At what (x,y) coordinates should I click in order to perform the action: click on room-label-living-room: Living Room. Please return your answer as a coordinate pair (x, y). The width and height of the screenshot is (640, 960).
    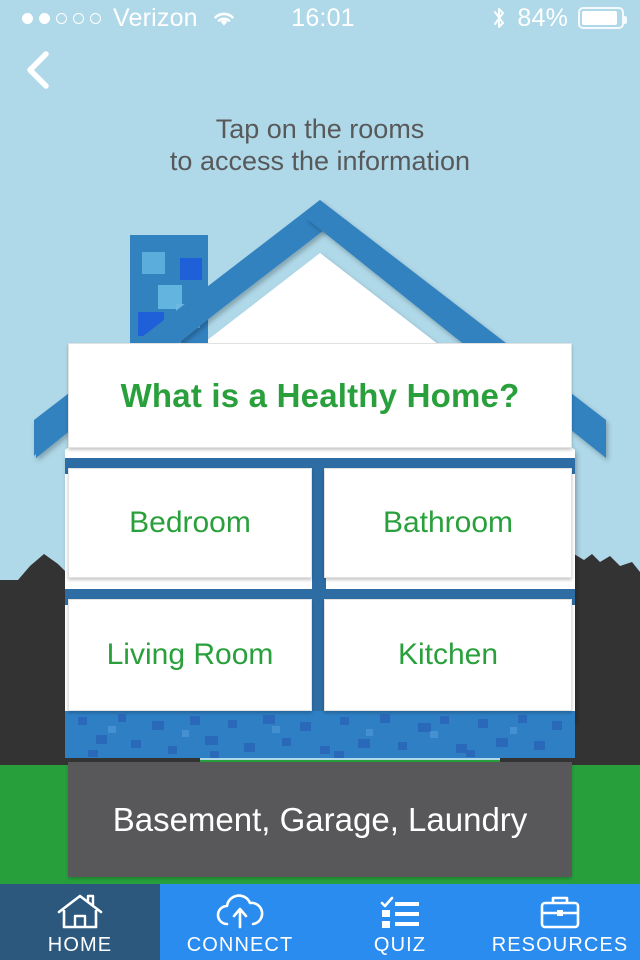
    Looking at the image, I should click on (190, 654).